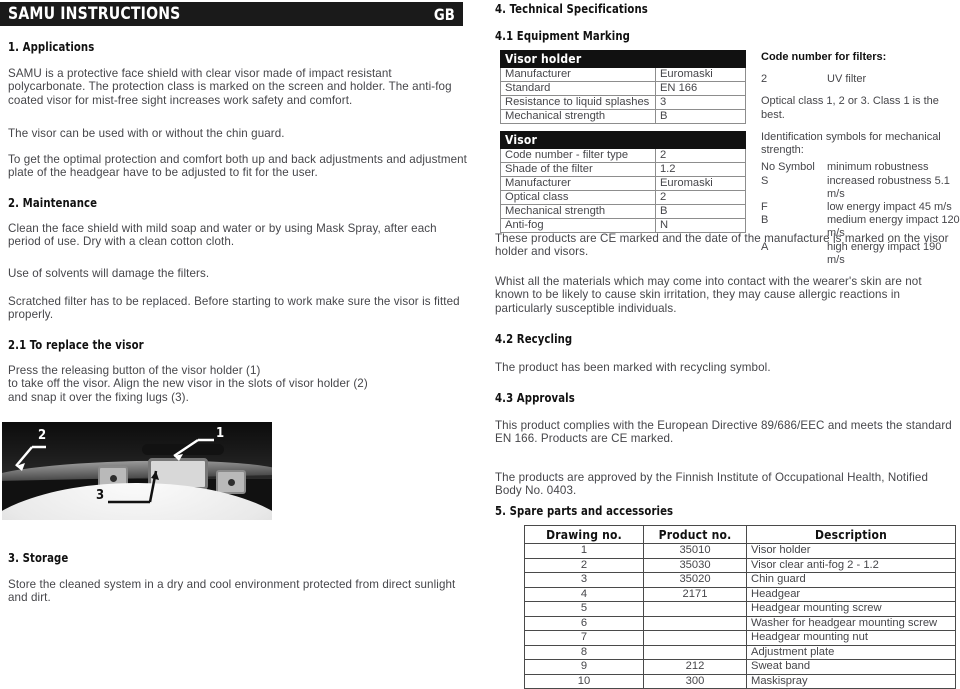 This screenshot has height=689, width=960. Describe the element at coordinates (137, 471) in the screenshot. I see `visor-holder-photo: 2 1 3` at that location.